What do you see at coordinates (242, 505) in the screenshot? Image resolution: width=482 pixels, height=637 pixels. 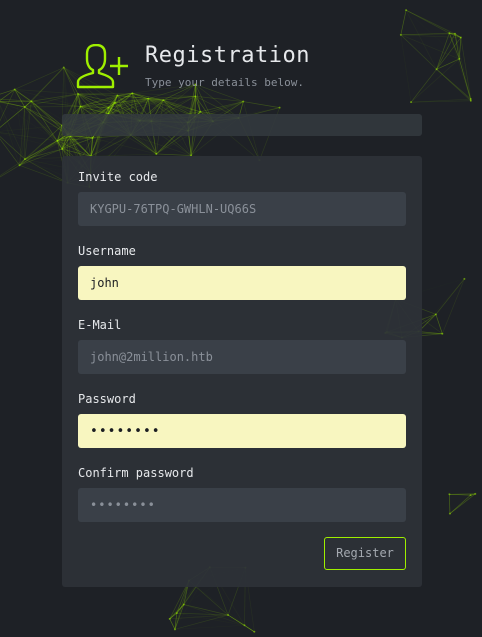 I see `confirm-password-field: ••••••••` at bounding box center [242, 505].